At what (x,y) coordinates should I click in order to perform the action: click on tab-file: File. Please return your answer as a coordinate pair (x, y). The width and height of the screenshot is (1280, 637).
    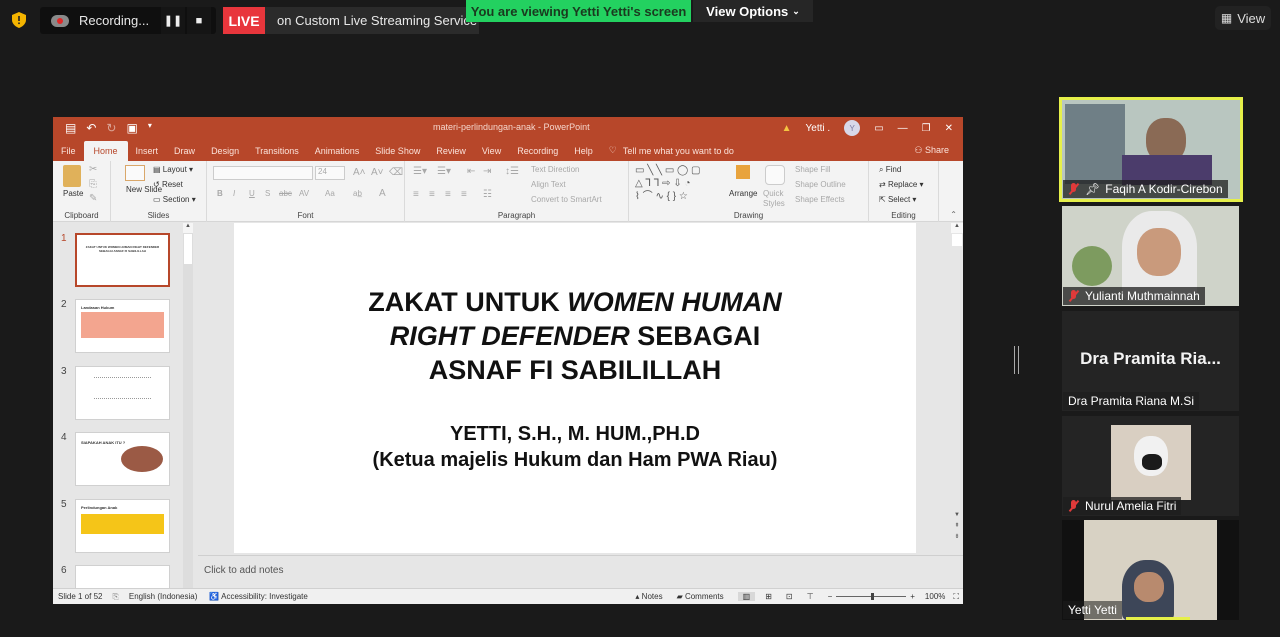
    Looking at the image, I should click on (68, 153).